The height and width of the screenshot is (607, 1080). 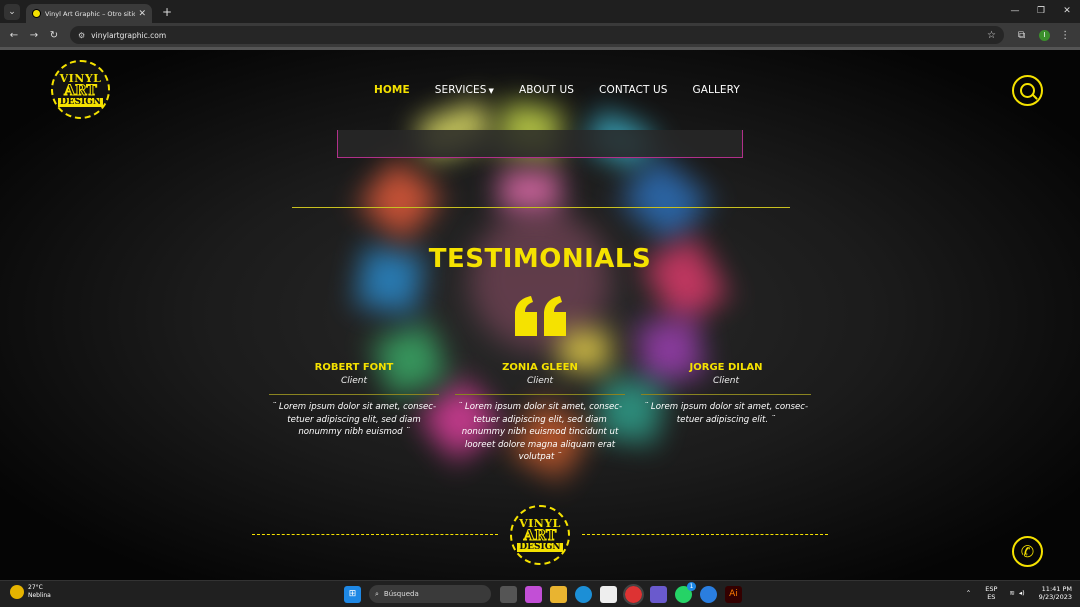 What do you see at coordinates (35, 587) in the screenshot?
I see `weather-temp: 27°C` at bounding box center [35, 587].